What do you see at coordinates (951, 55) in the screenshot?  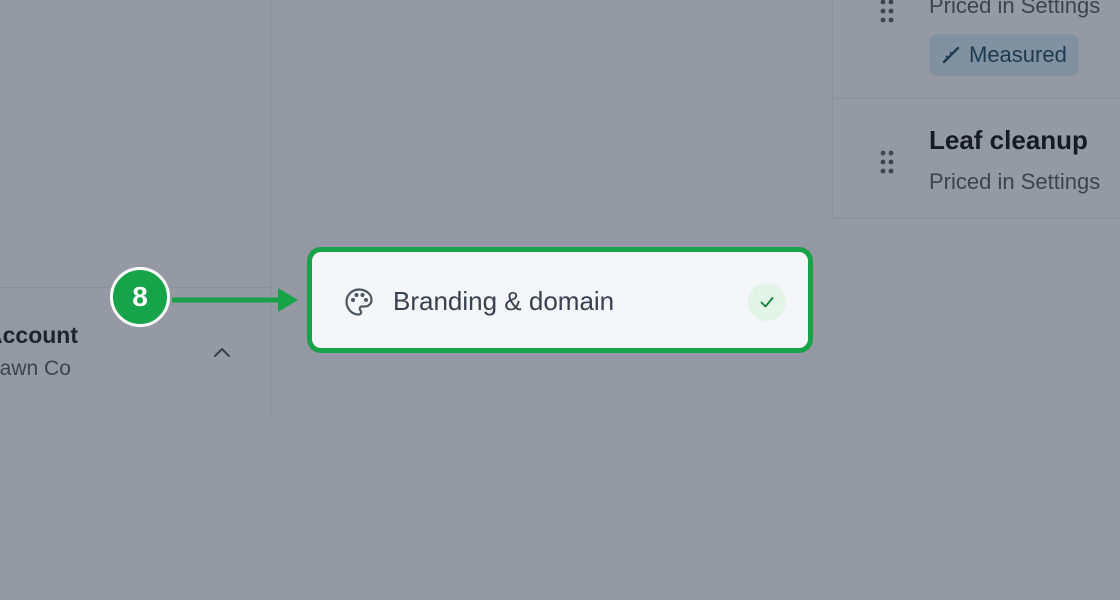 I see `ruler-icon` at bounding box center [951, 55].